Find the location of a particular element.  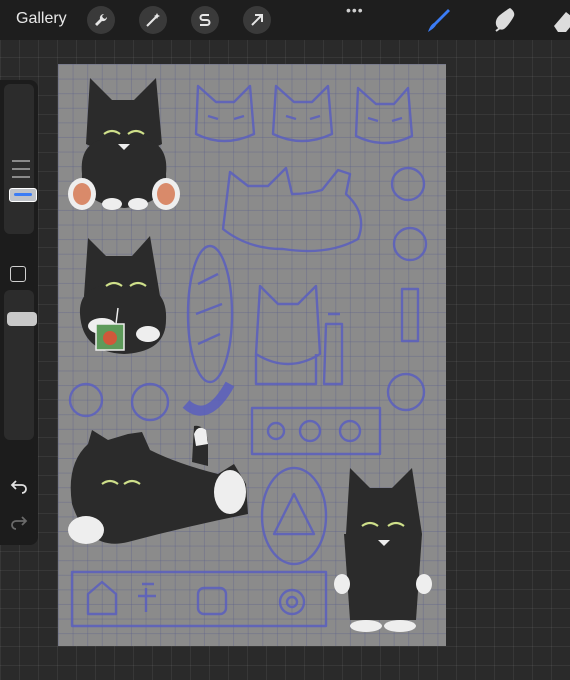

arrow-icon is located at coordinates (257, 20).